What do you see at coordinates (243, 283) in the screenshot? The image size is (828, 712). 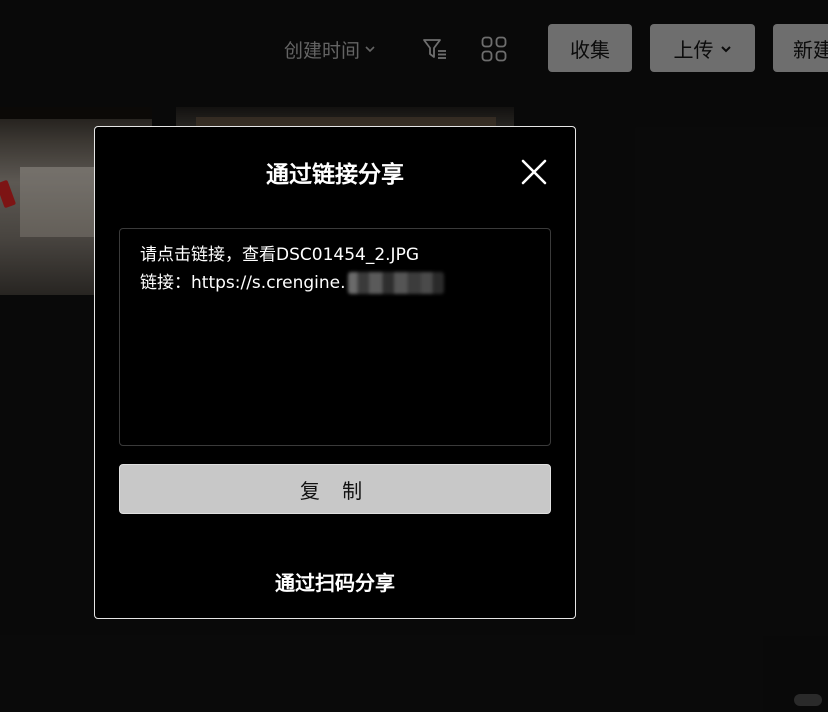 I see `share-link-text: 链接：https://s.crengine.` at bounding box center [243, 283].